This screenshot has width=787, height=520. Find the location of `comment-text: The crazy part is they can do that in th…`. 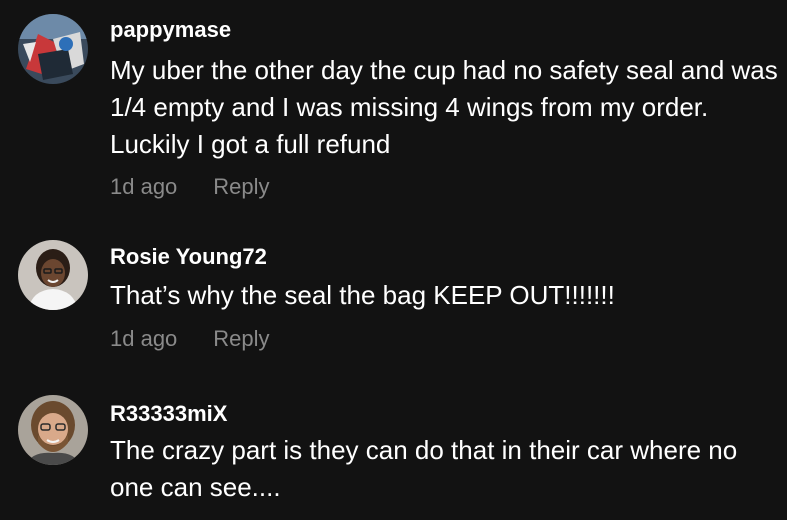

comment-text: The crazy part is they can do that in th… is located at coordinates (424, 468).